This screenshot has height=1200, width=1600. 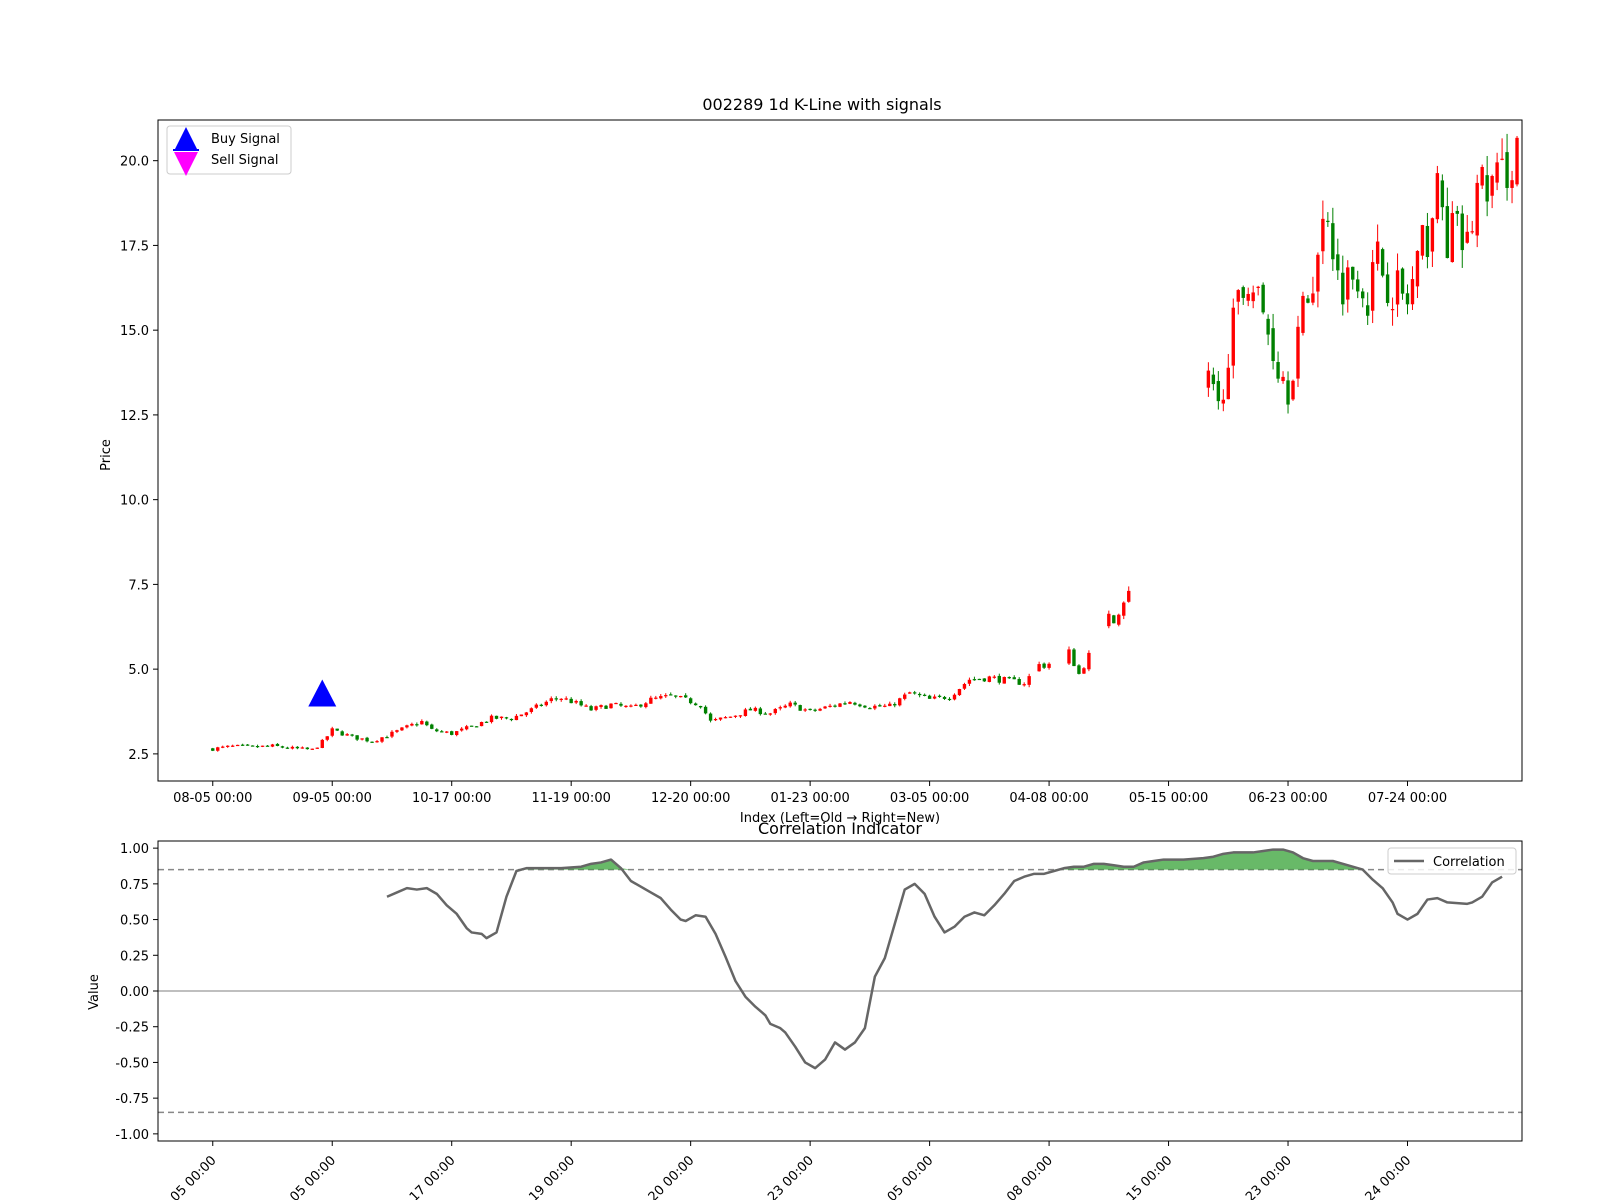 I want to click on correlation-y-tick-label: 1.00, so click(x=134, y=849).